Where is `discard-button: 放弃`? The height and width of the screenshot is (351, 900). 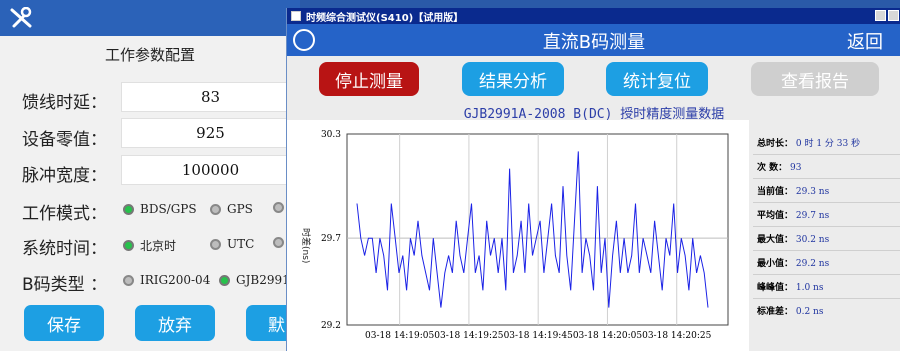 discard-button: 放弃 is located at coordinates (175, 323).